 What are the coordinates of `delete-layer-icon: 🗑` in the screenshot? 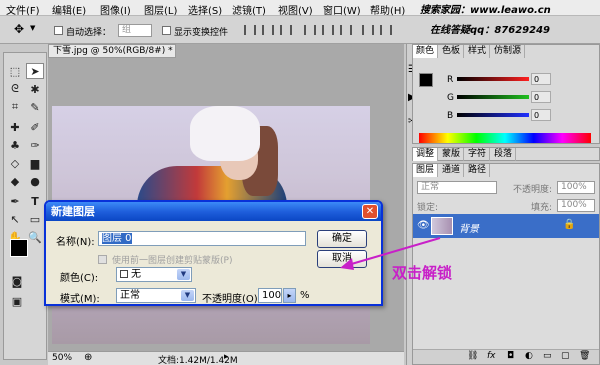 It's located at (584, 356).